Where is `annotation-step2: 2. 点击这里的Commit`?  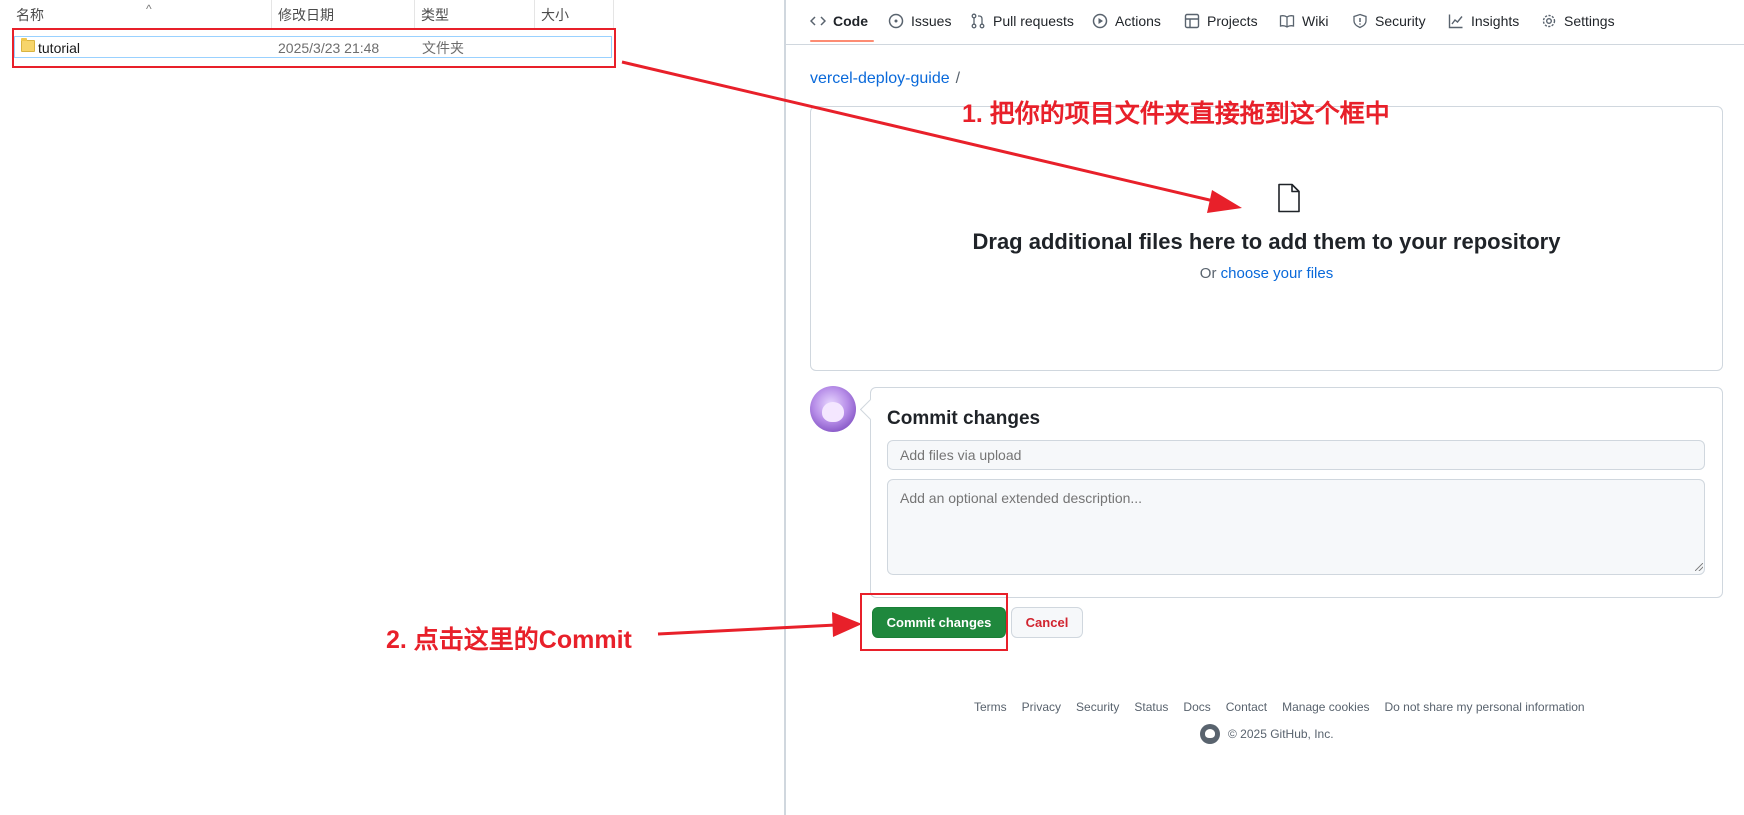 annotation-step2: 2. 点击这里的Commit is located at coordinates (509, 640).